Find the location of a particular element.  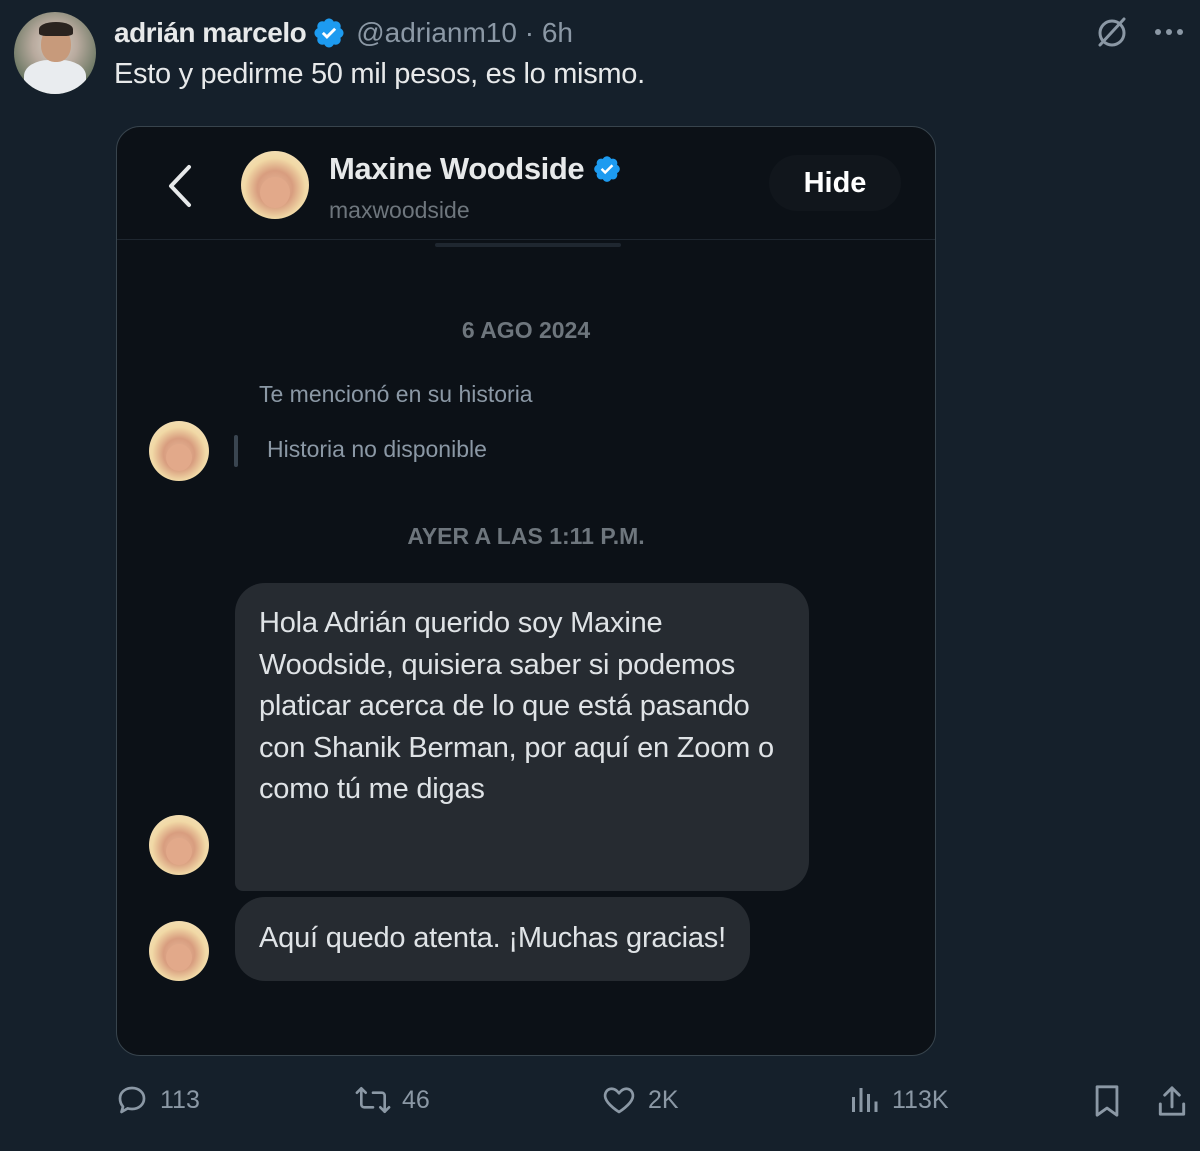

views-icon is located at coordinates (865, 1100).